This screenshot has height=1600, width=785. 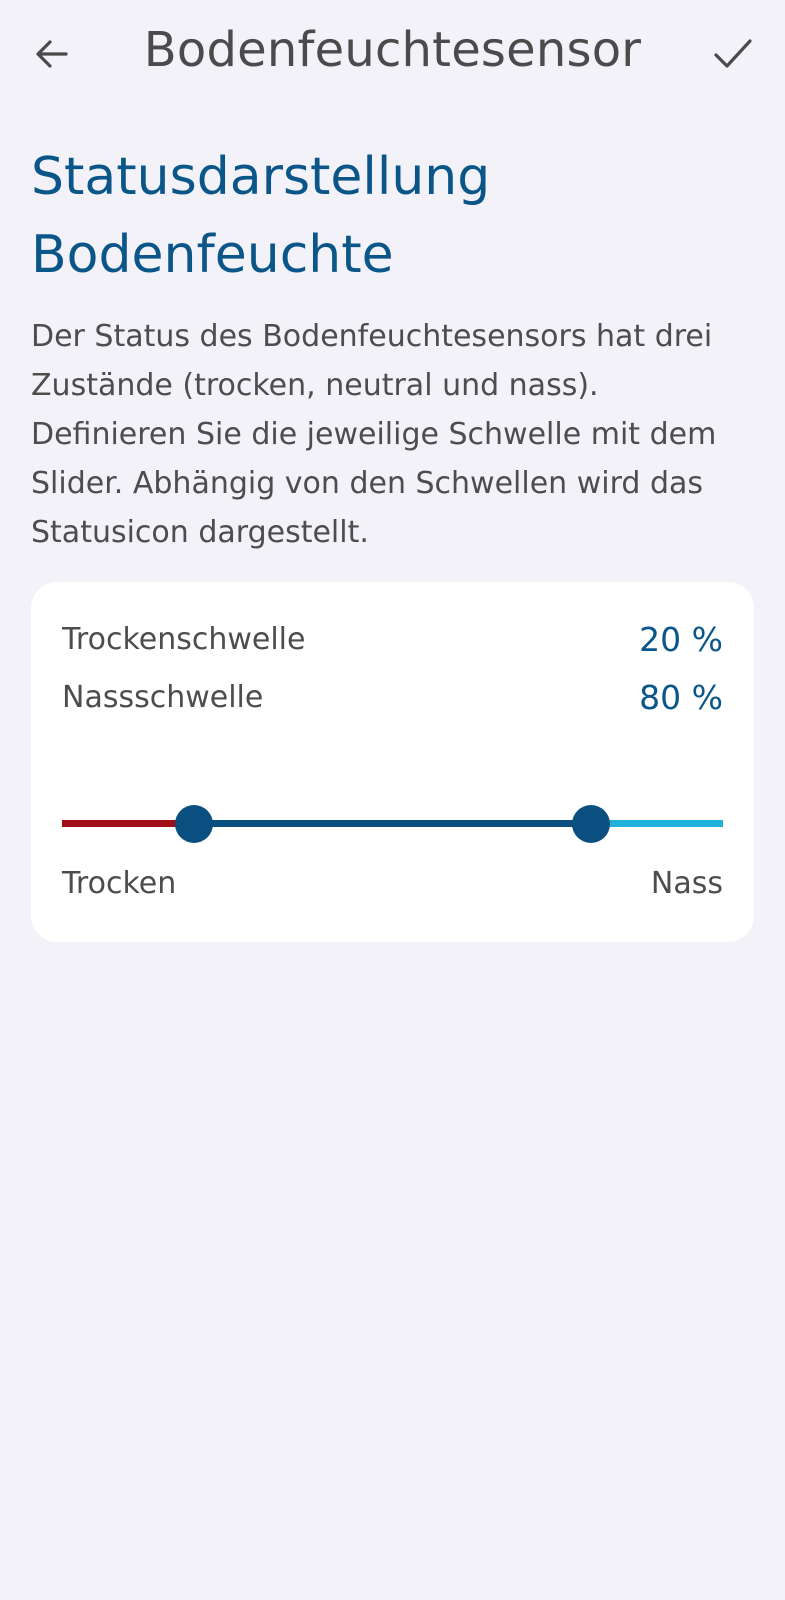 I want to click on wet-threshold-thumb, so click(x=590, y=824).